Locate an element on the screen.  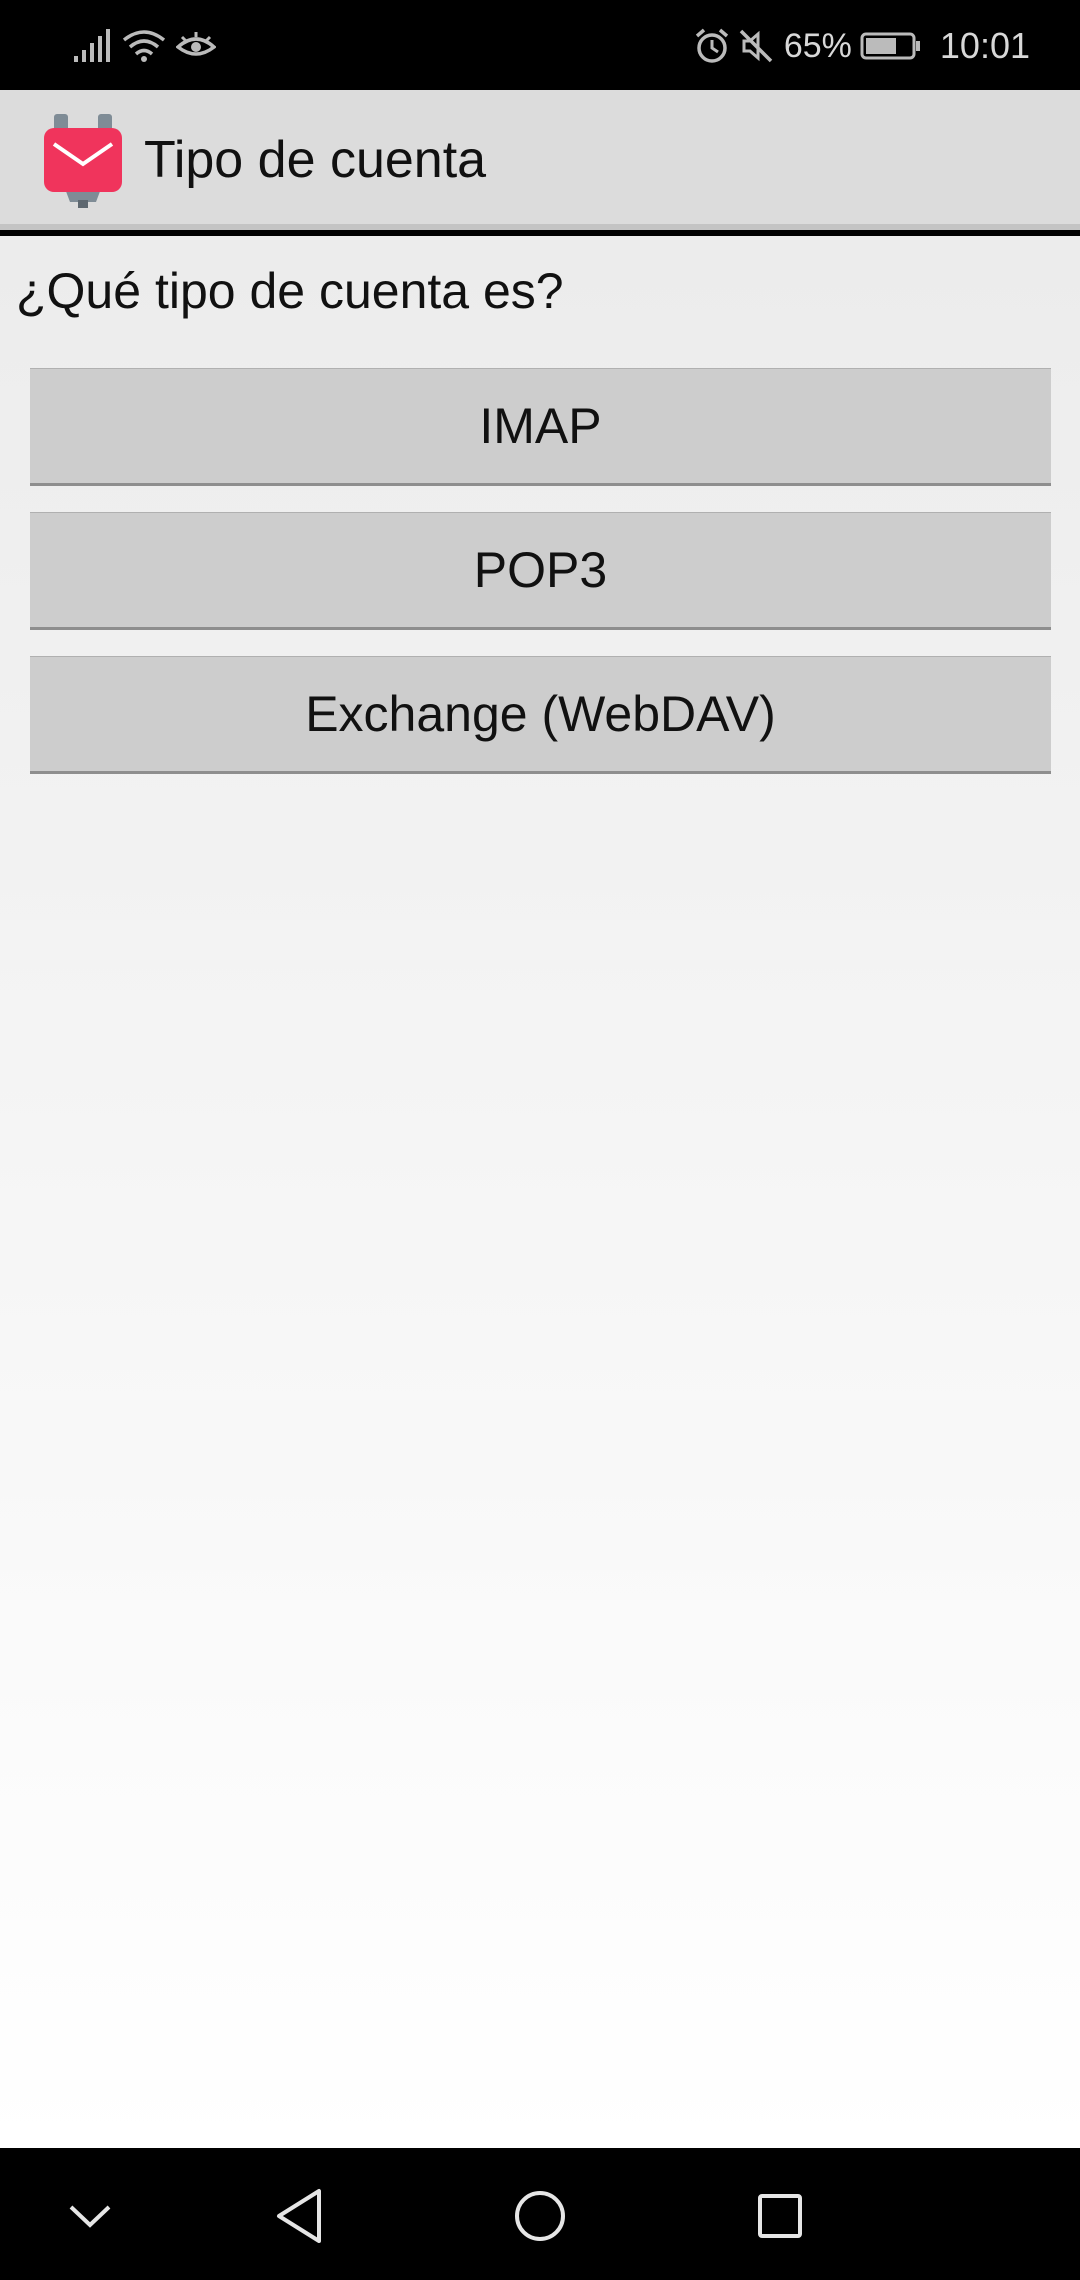
navigation-bar is located at coordinates (540, 2214).